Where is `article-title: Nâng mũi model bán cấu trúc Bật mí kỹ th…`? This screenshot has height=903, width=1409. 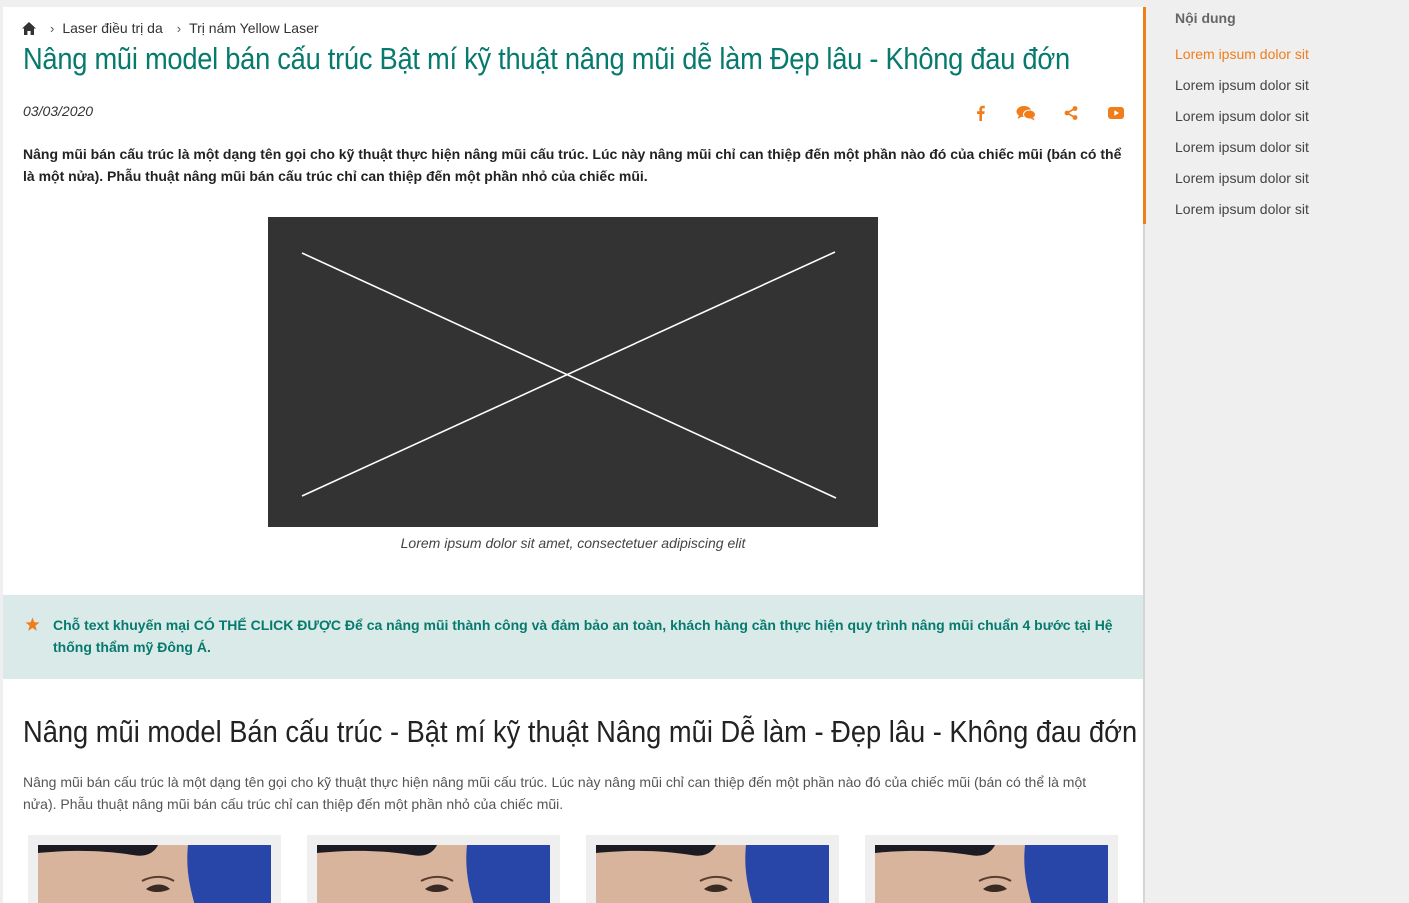
article-title: Nâng mũi model bán cấu trúc Bật mí kỹ th… is located at coordinates (546, 58).